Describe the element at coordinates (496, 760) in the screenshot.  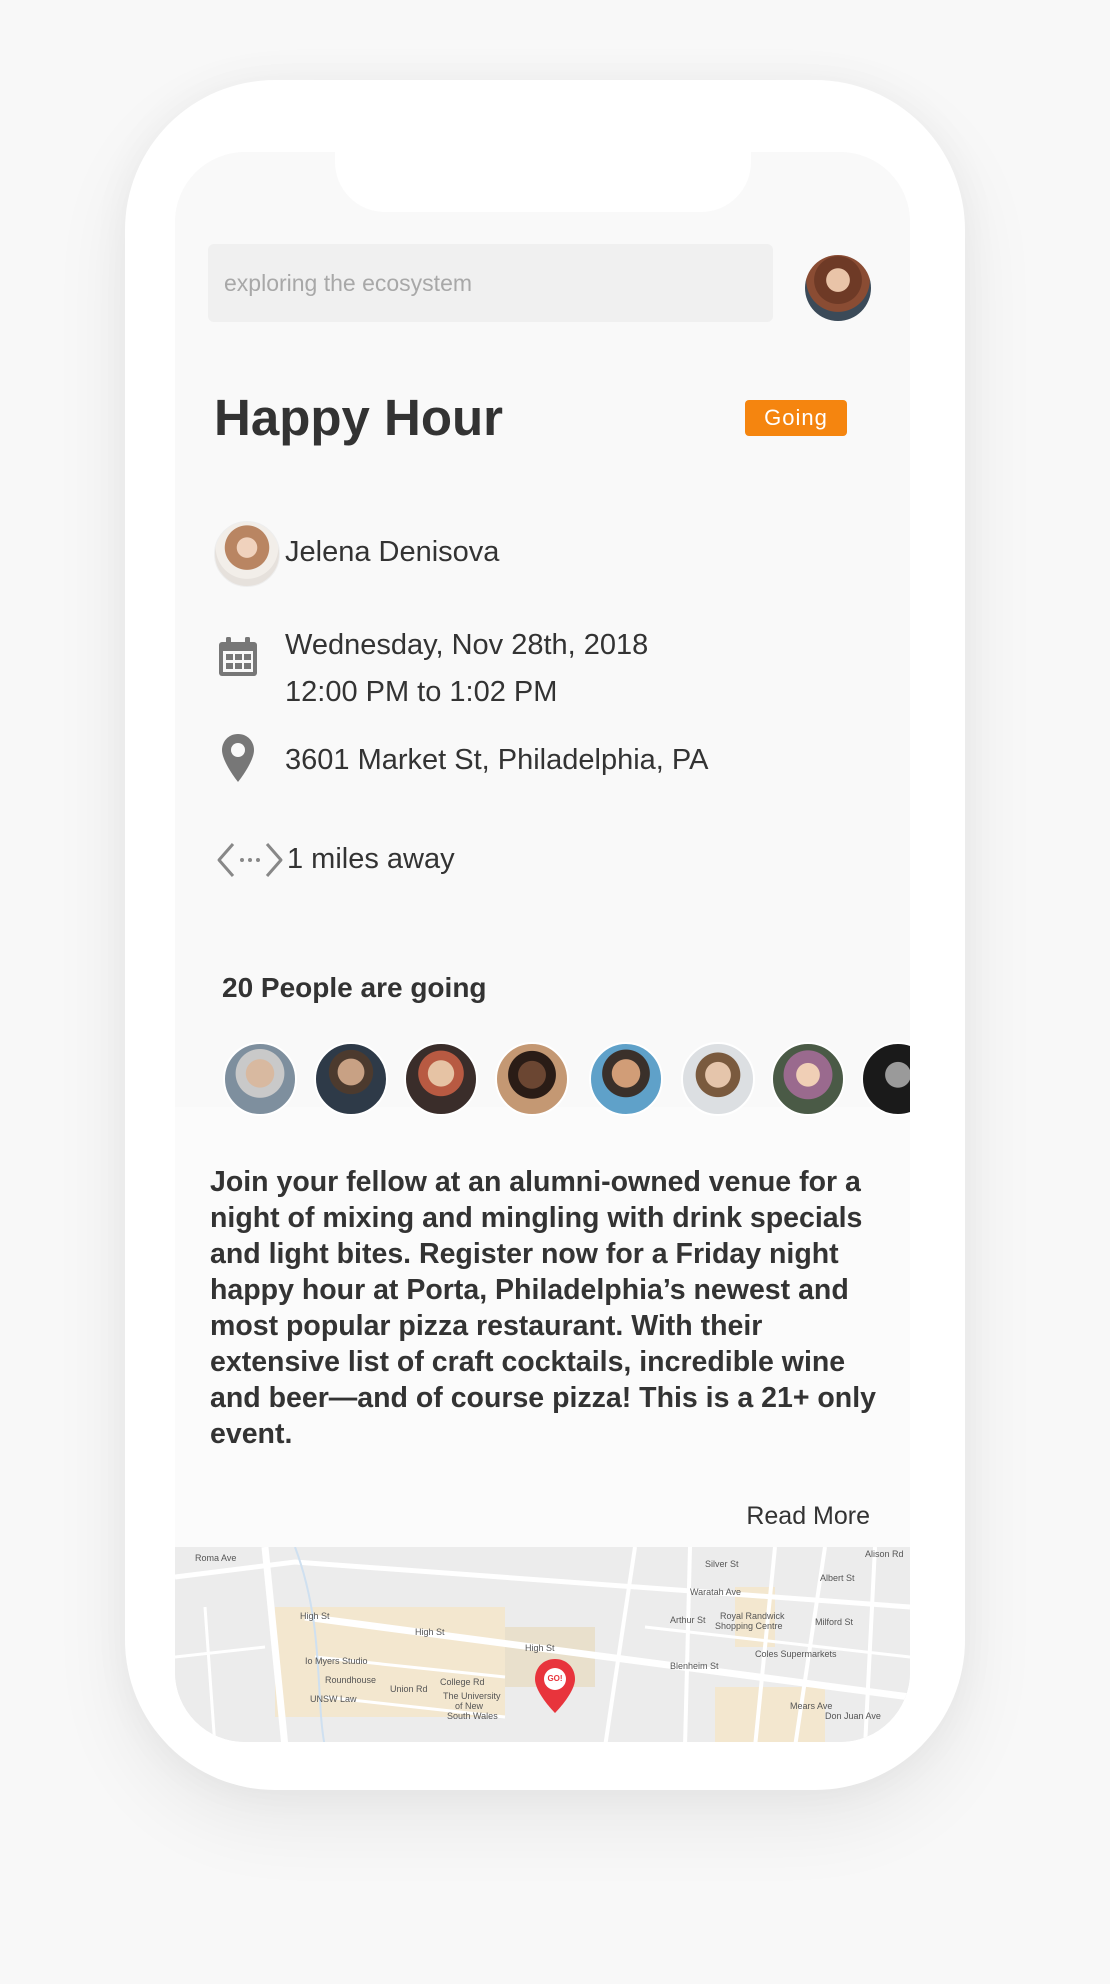
I see `event-address: 3601 Market St, Philadelphia, PA` at that location.